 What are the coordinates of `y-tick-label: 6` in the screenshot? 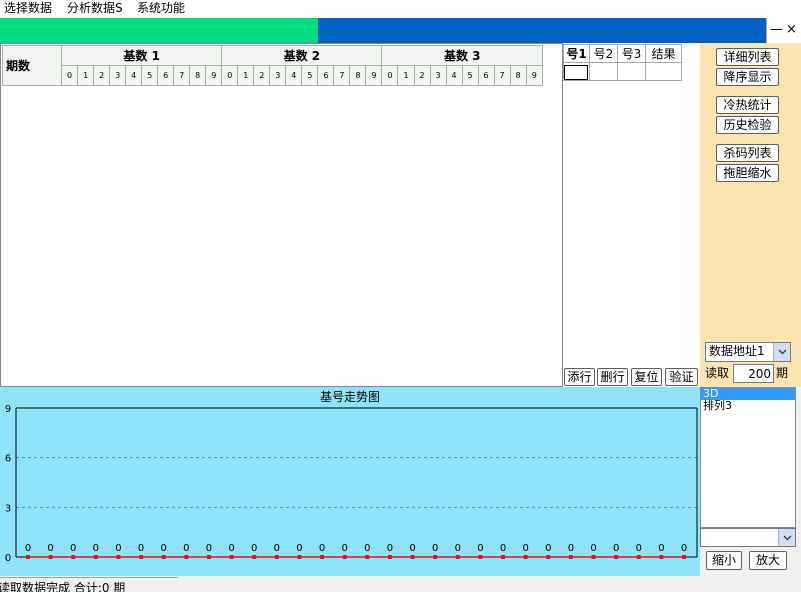 It's located at (8, 459).